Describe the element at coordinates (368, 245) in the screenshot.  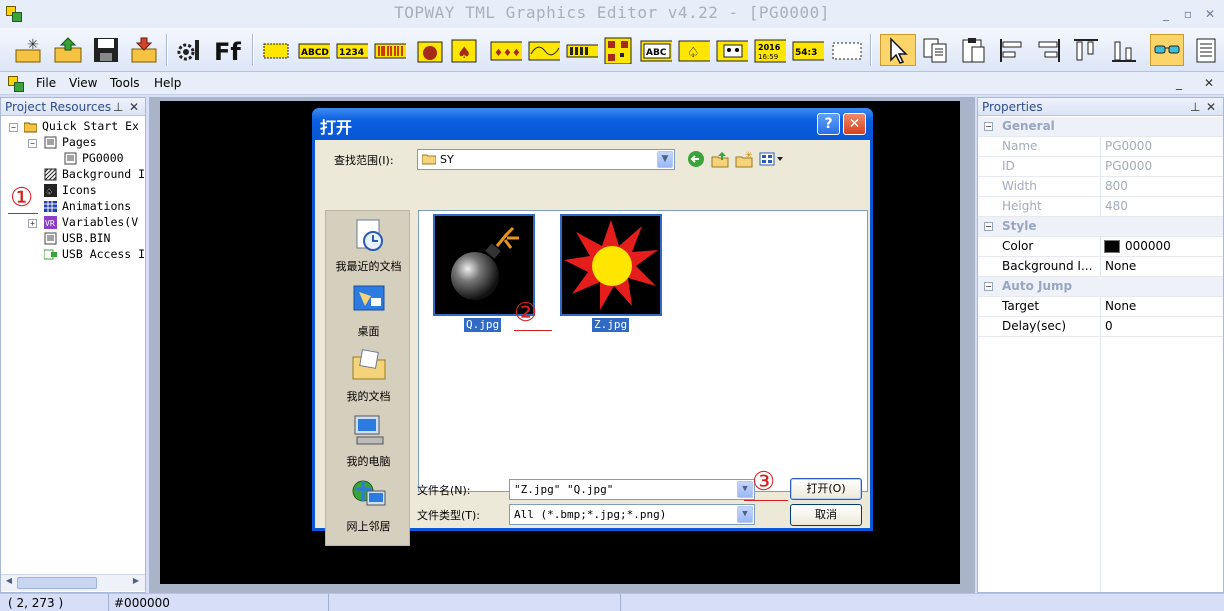
I see `place-recent: 我最近的文档` at that location.